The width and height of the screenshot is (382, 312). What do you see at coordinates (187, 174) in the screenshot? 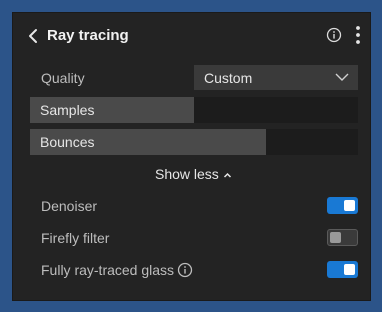
I see `show-less-label: Show less` at bounding box center [187, 174].